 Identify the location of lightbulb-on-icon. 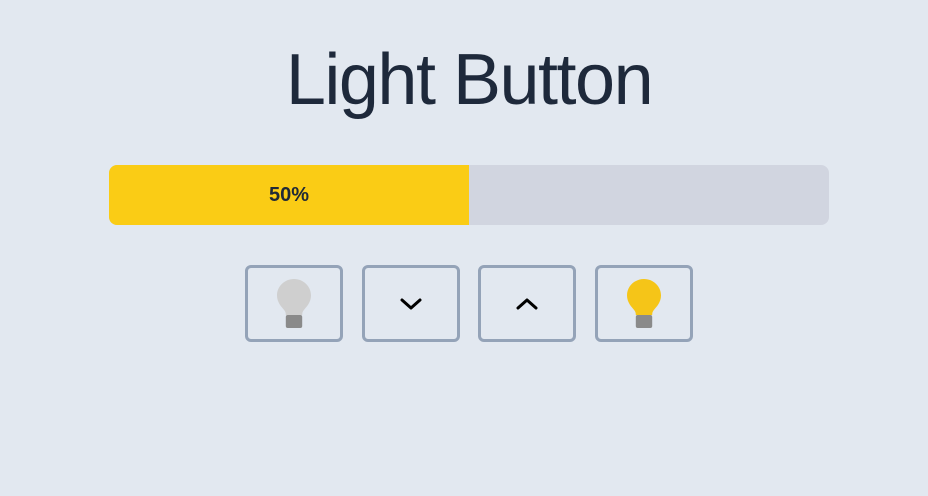
(644, 303).